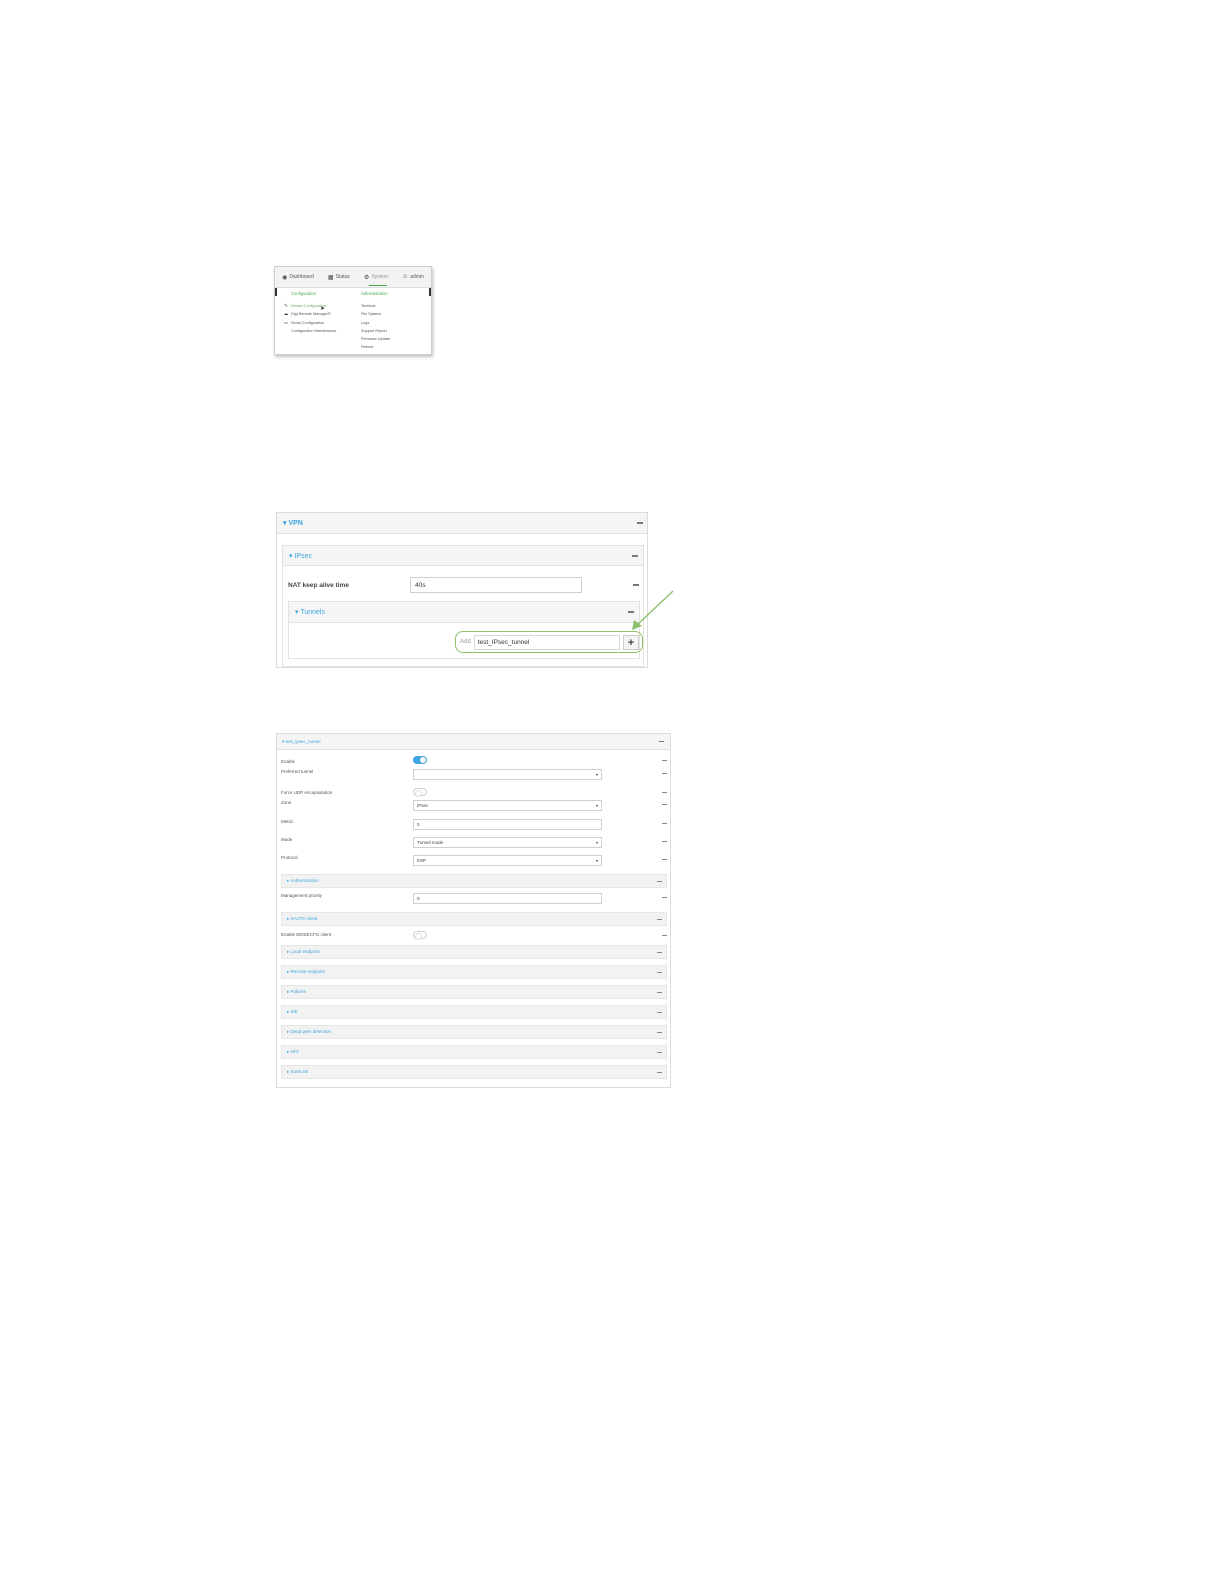  What do you see at coordinates (286, 322) in the screenshot?
I see `serial-icon: ▭` at bounding box center [286, 322].